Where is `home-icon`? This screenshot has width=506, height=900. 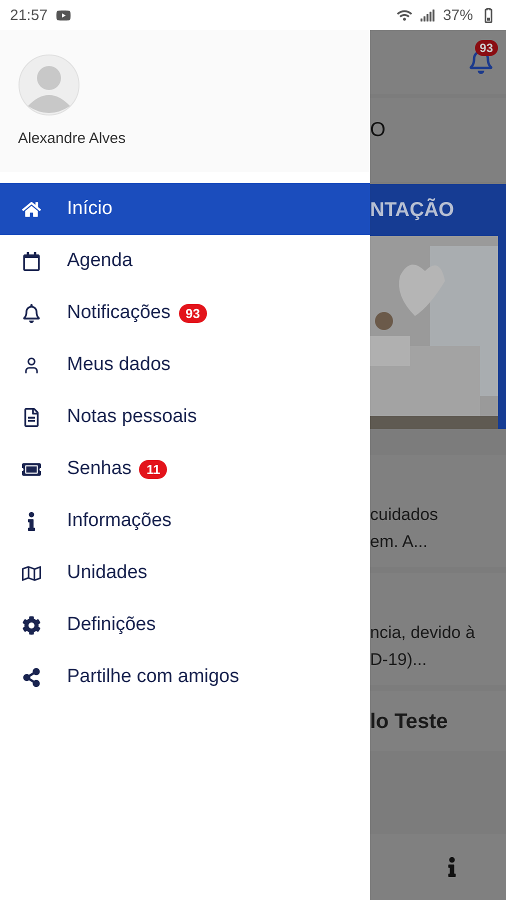
home-icon is located at coordinates (31, 209).